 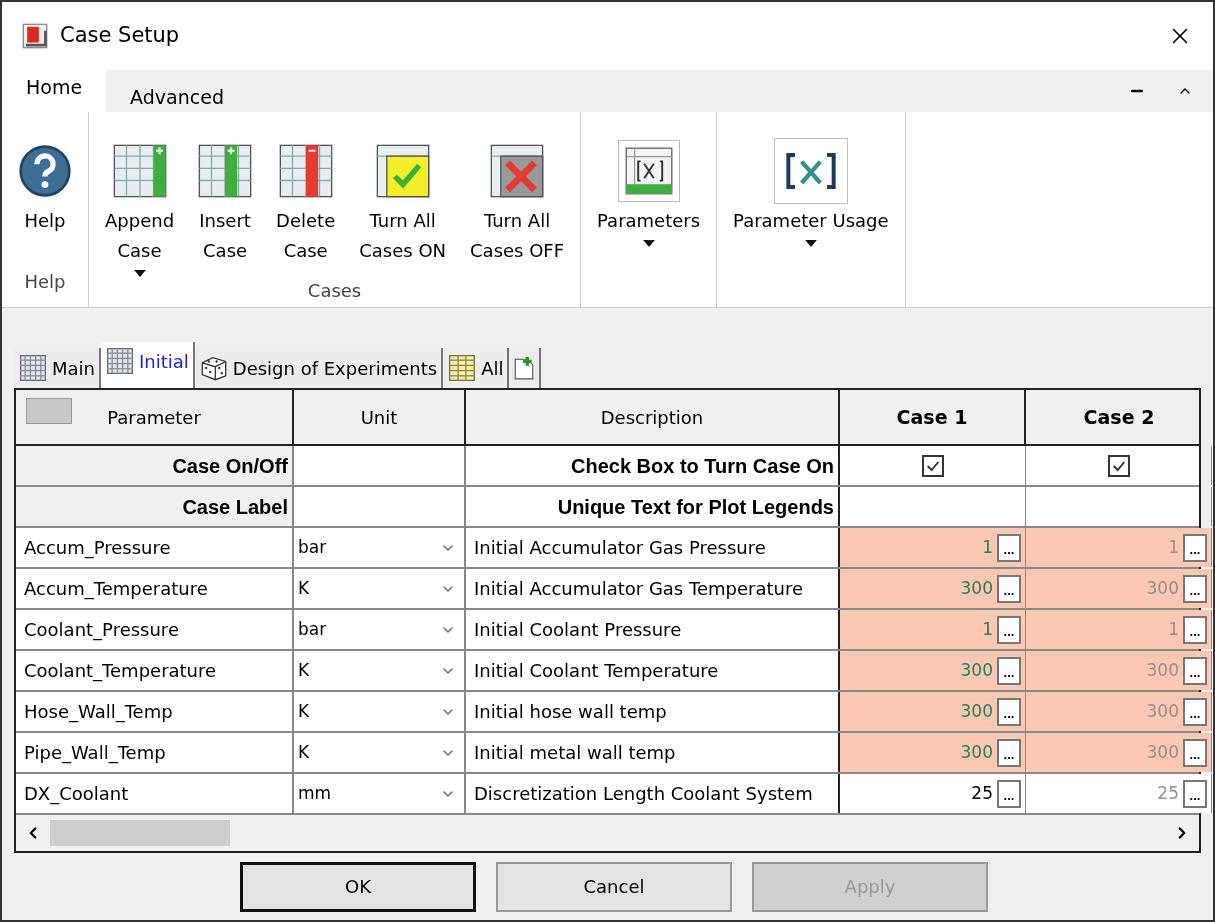 I want to click on ribbon-button: Turn All Cases OFF, so click(x=517, y=195).